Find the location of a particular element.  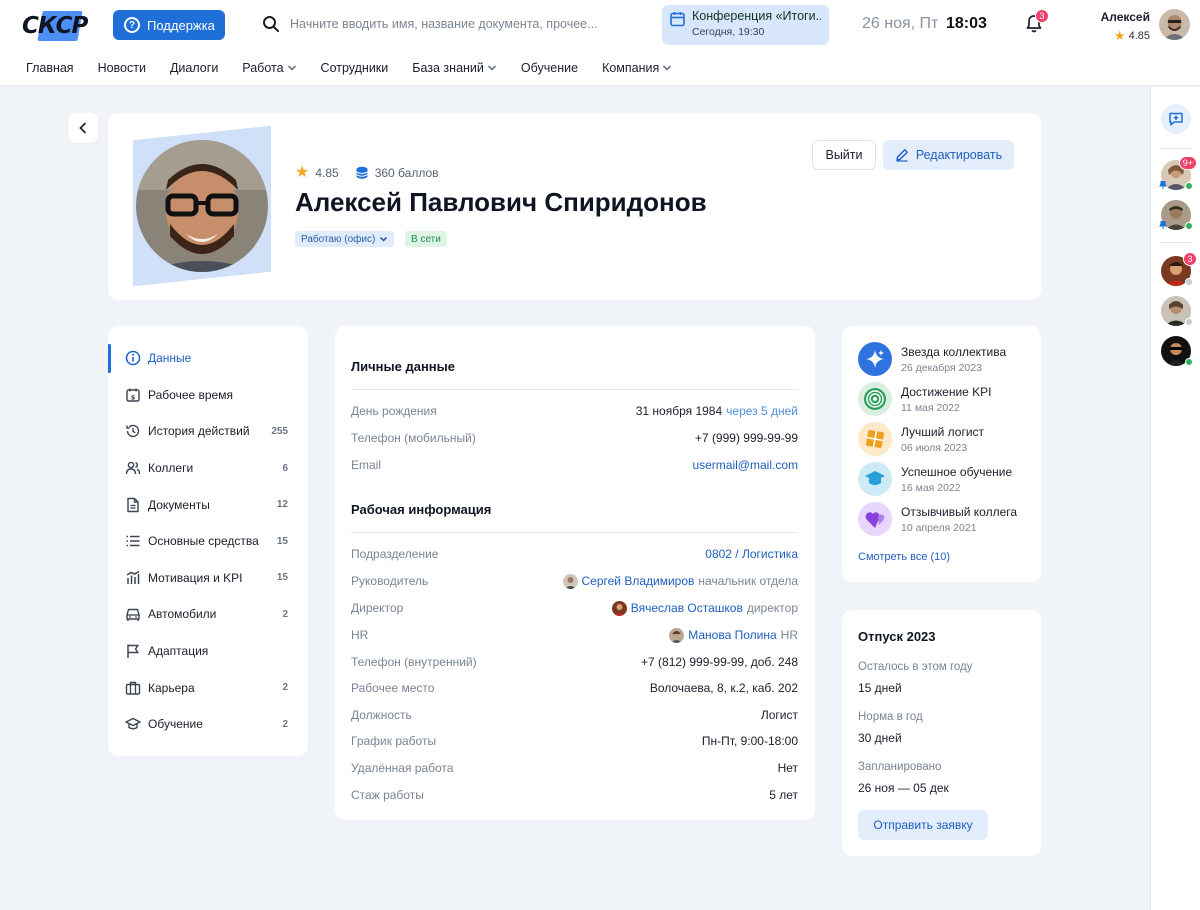

field-mobile-phone: Телефон (мобильный) +7 (999) 999-99-99 is located at coordinates (574, 438).